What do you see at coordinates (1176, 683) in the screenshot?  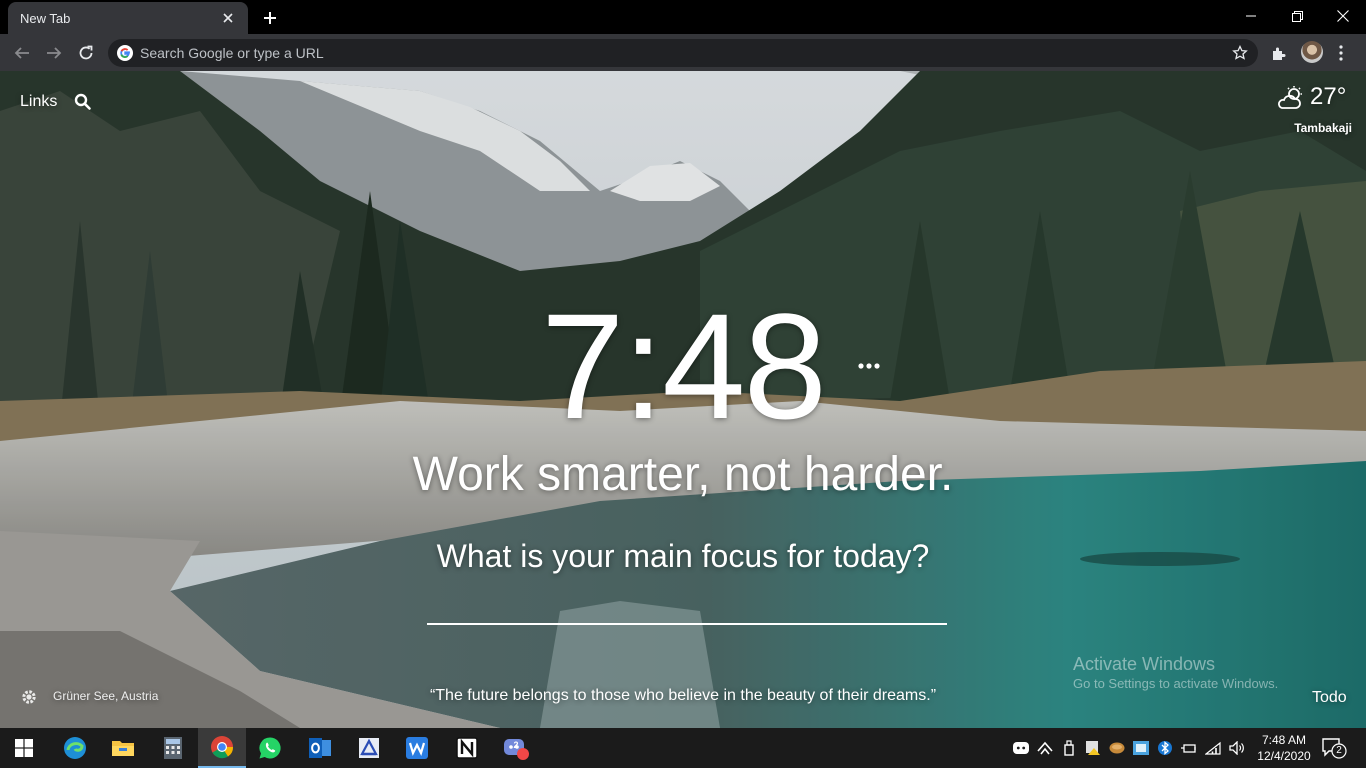 I see `activate-windows-subtitle: Go to Settings to activate Windows.` at bounding box center [1176, 683].